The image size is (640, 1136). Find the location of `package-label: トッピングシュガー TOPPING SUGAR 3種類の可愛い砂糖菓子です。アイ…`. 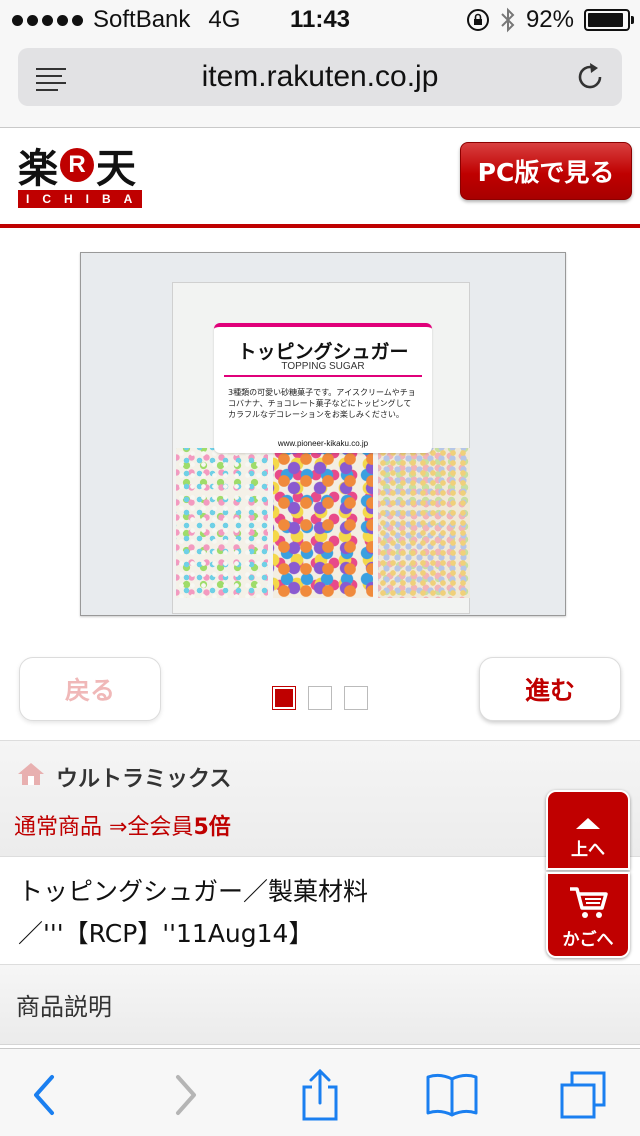

package-label: トッピングシュガー TOPPING SUGAR 3種類の可愛い砂糖菓子です。アイ… is located at coordinates (323, 388).